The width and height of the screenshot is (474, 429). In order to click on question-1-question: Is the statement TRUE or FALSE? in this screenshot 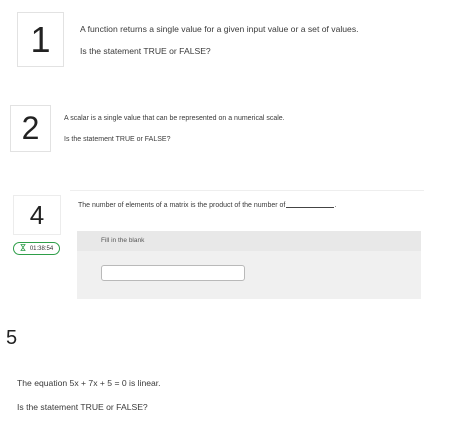, I will do `click(145, 51)`.